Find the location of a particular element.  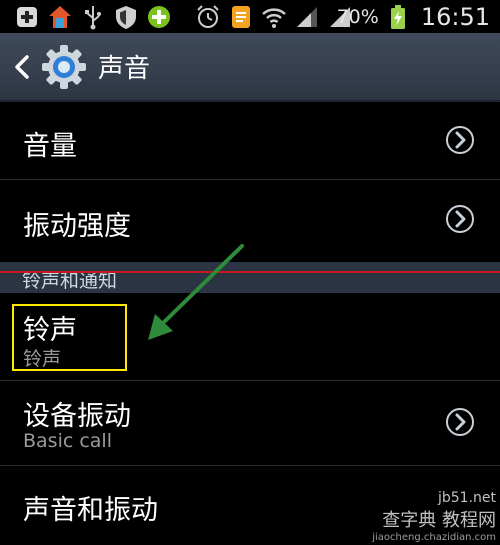

status-bar: 70% 16:51 is located at coordinates (250, 16).